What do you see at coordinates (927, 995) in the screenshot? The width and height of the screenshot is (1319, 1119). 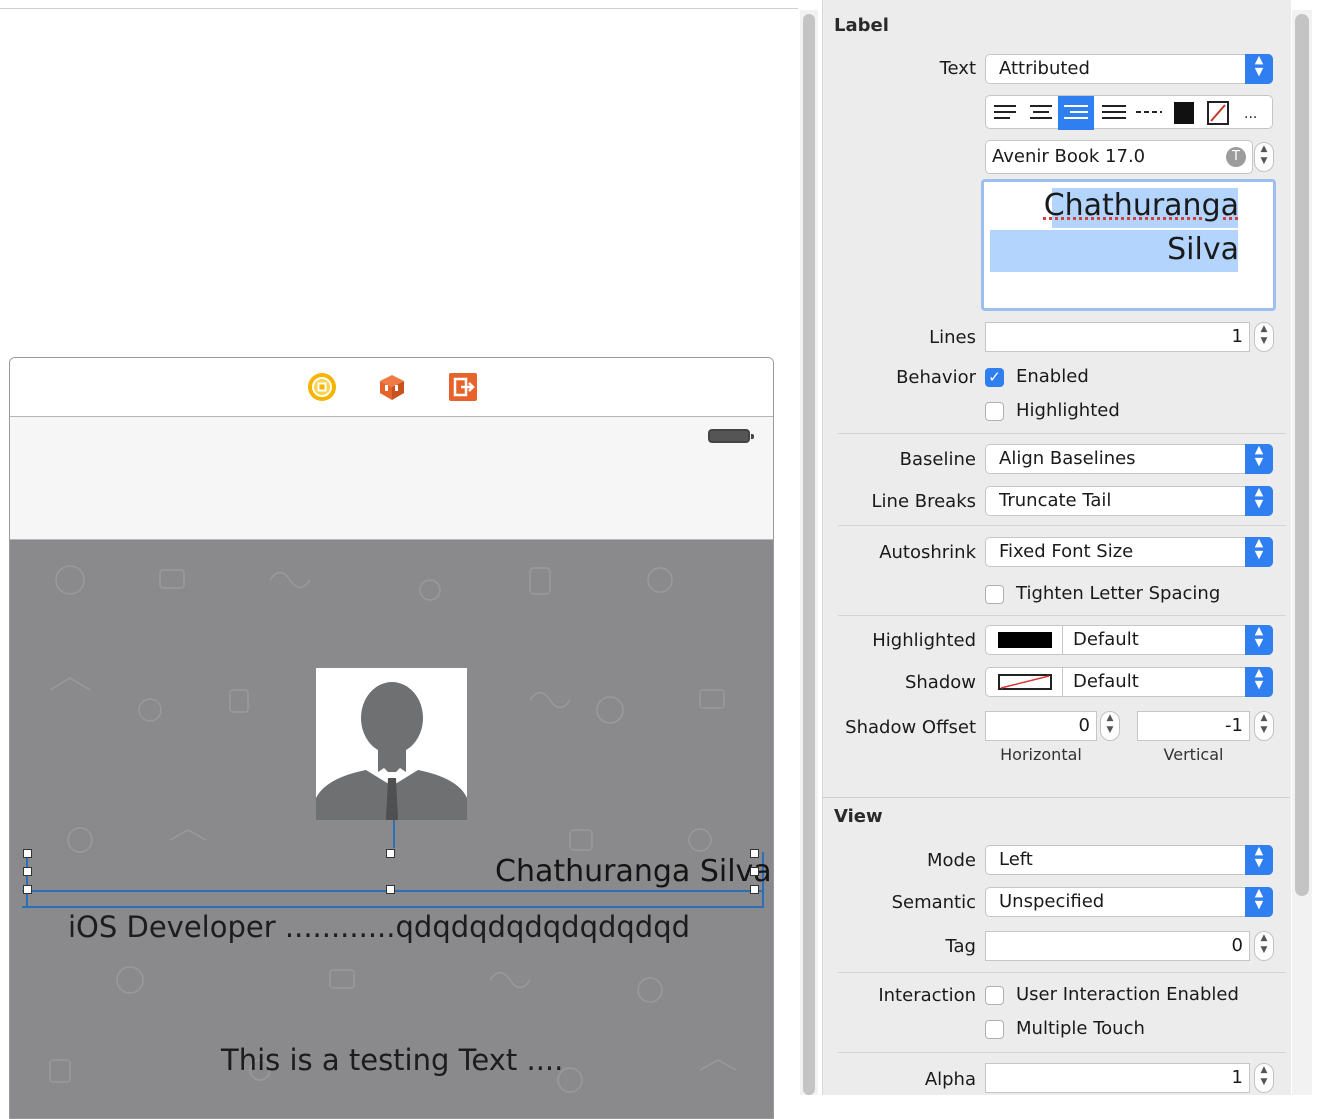 I see `interaction-row-label: Interaction` at bounding box center [927, 995].